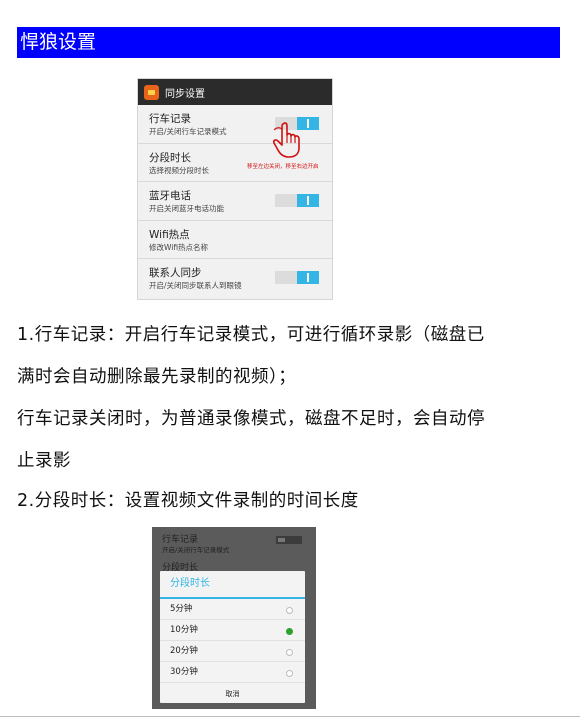 The image size is (580, 720). What do you see at coordinates (283, 167) in the screenshot?
I see `toggle-hint-annotation: 移至左边关闭，移至右边开启` at bounding box center [283, 167].